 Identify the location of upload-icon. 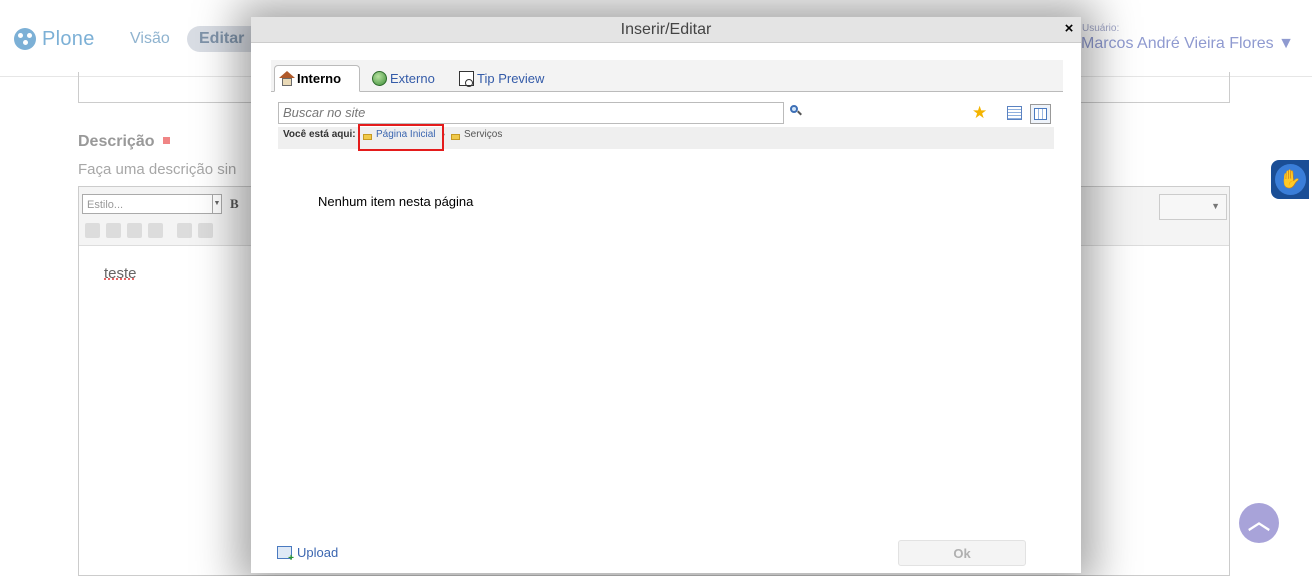
(285, 555).